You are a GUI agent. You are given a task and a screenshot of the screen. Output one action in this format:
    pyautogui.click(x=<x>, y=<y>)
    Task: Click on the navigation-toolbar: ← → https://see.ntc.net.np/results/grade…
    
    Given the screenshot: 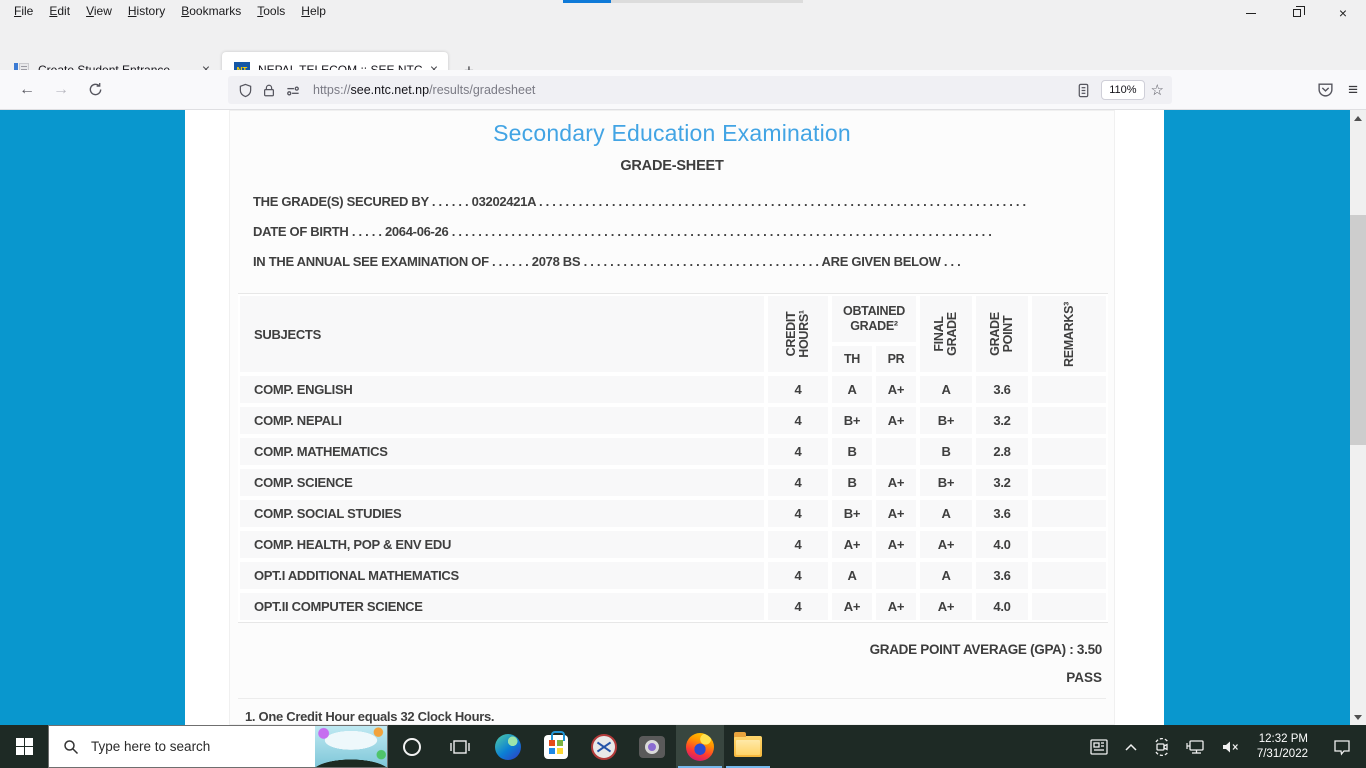 What is the action you would take?
    pyautogui.click(x=683, y=90)
    